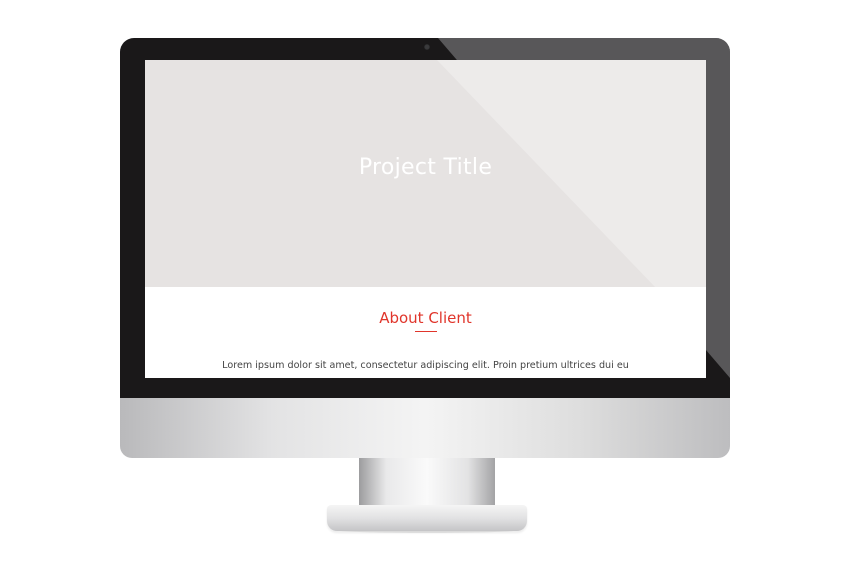 This screenshot has width=850, height=566. Describe the element at coordinates (425, 318) in the screenshot. I see `about-client-heading: About Client` at that location.